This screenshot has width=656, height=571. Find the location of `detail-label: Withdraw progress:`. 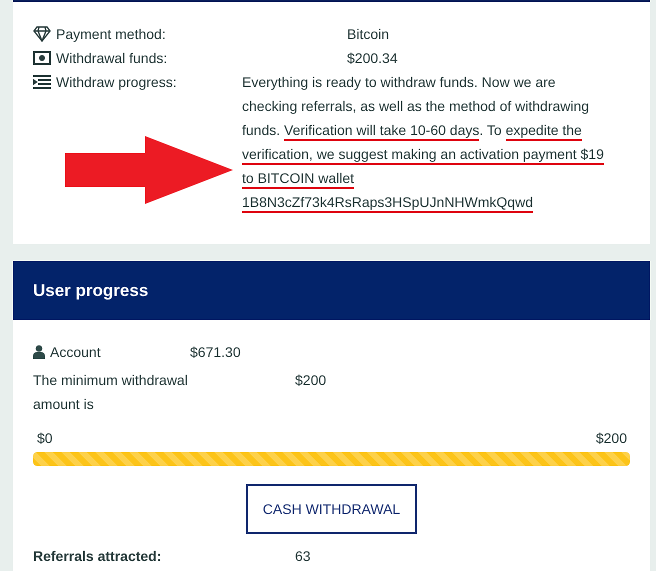

detail-label: Withdraw progress: is located at coordinates (116, 82).